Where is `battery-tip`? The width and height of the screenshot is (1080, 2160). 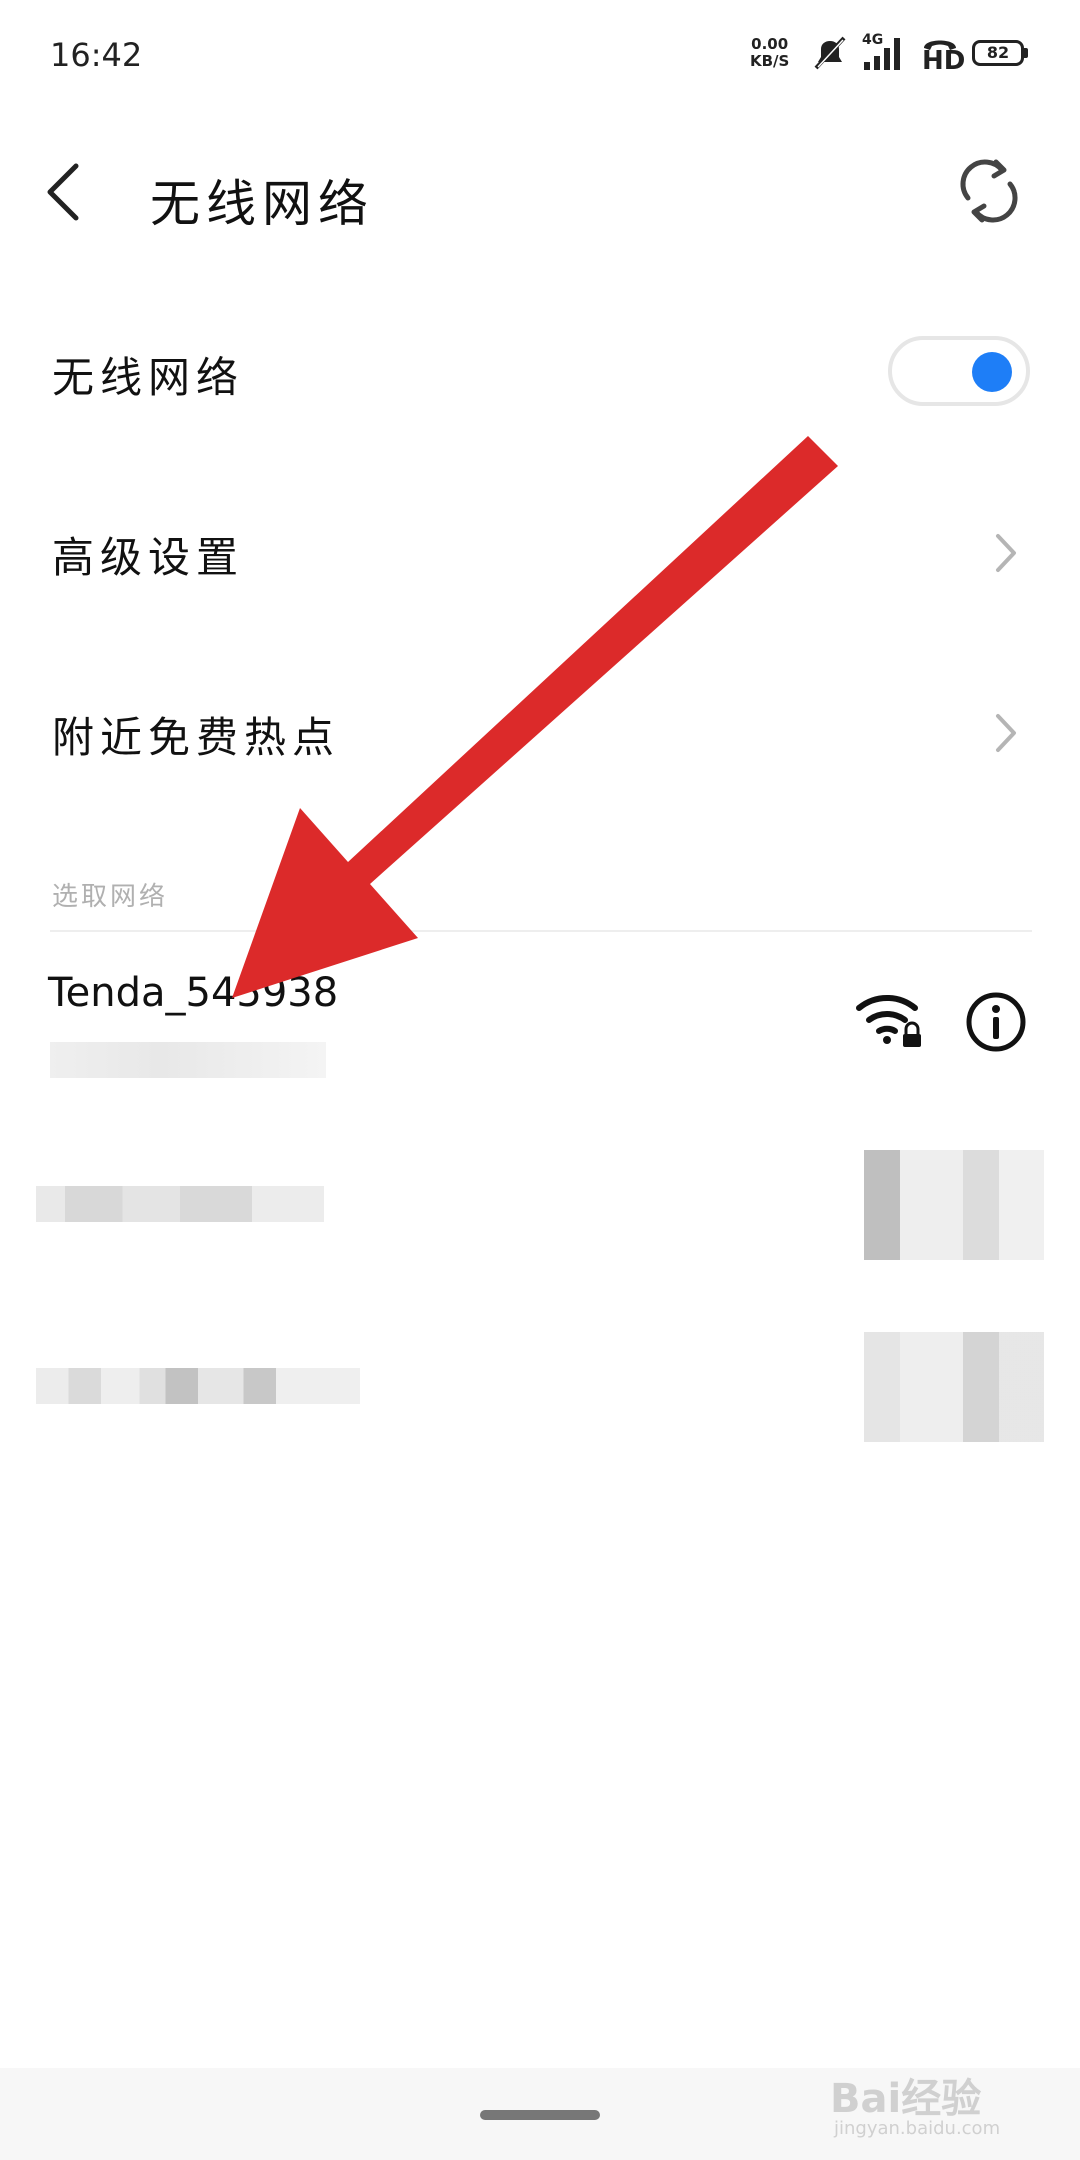
battery-tip is located at coordinates (1026, 53).